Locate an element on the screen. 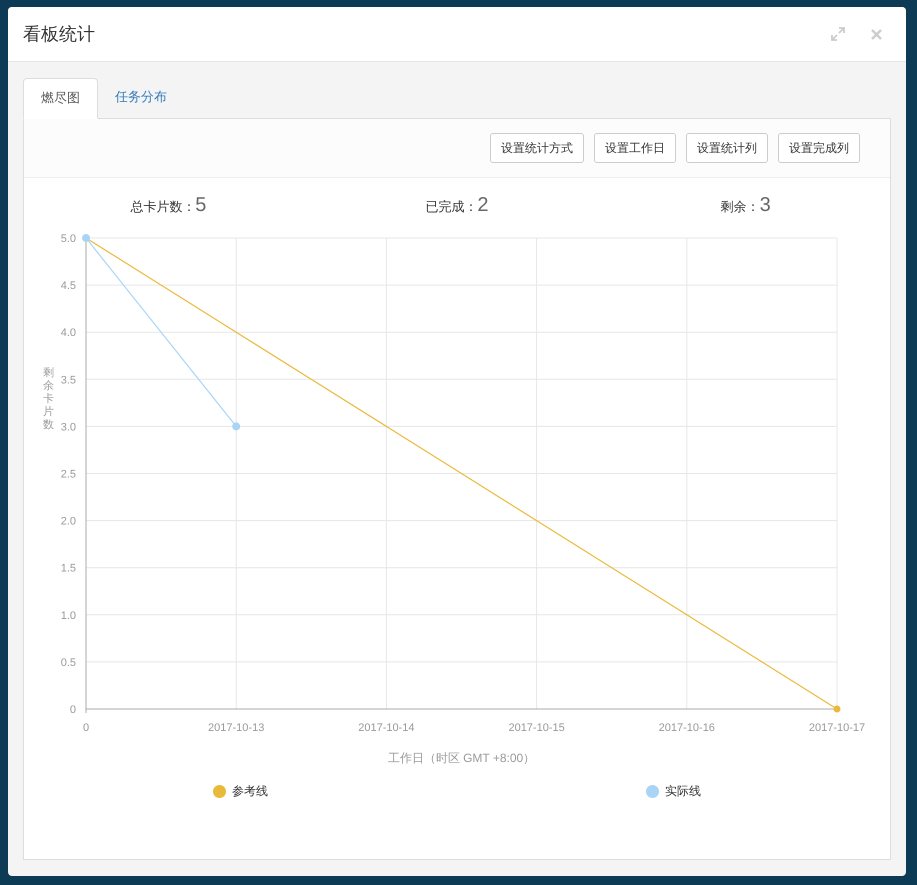 The height and width of the screenshot is (885, 917). stat-label: 已完成： is located at coordinates (451, 208).